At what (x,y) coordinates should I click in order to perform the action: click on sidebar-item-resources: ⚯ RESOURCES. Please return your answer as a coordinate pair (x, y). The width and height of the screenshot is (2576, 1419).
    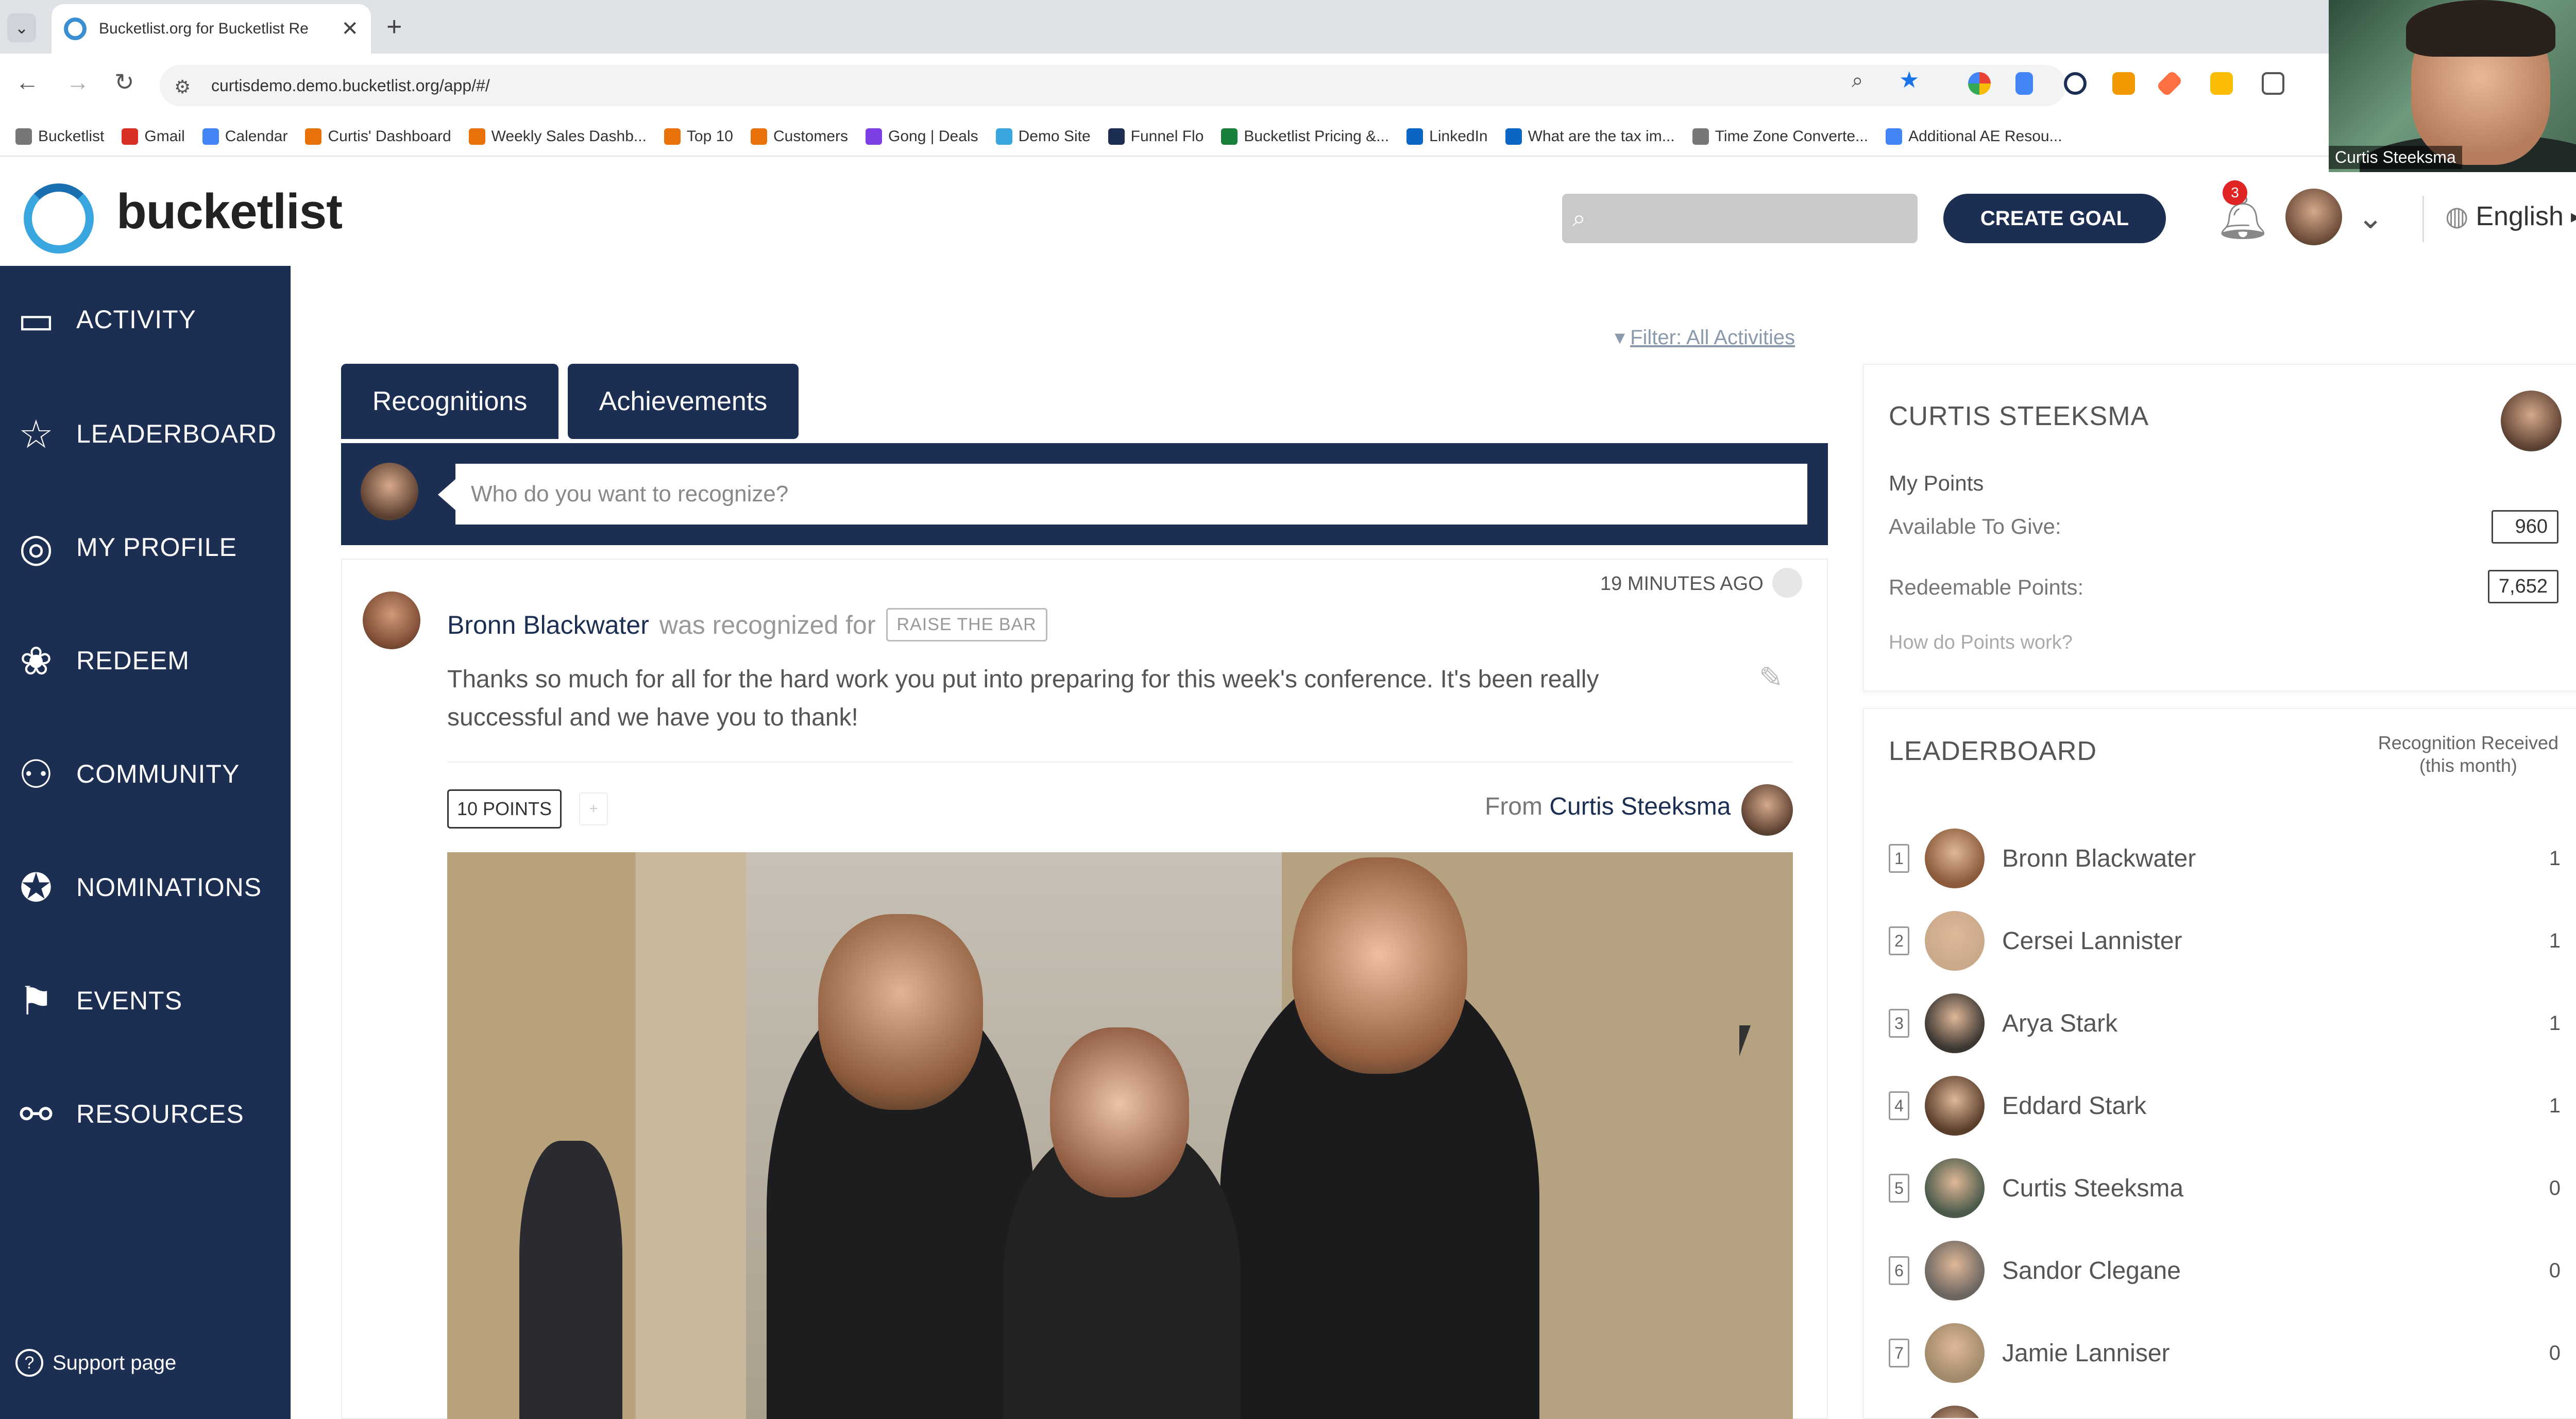
    Looking at the image, I should click on (145, 1114).